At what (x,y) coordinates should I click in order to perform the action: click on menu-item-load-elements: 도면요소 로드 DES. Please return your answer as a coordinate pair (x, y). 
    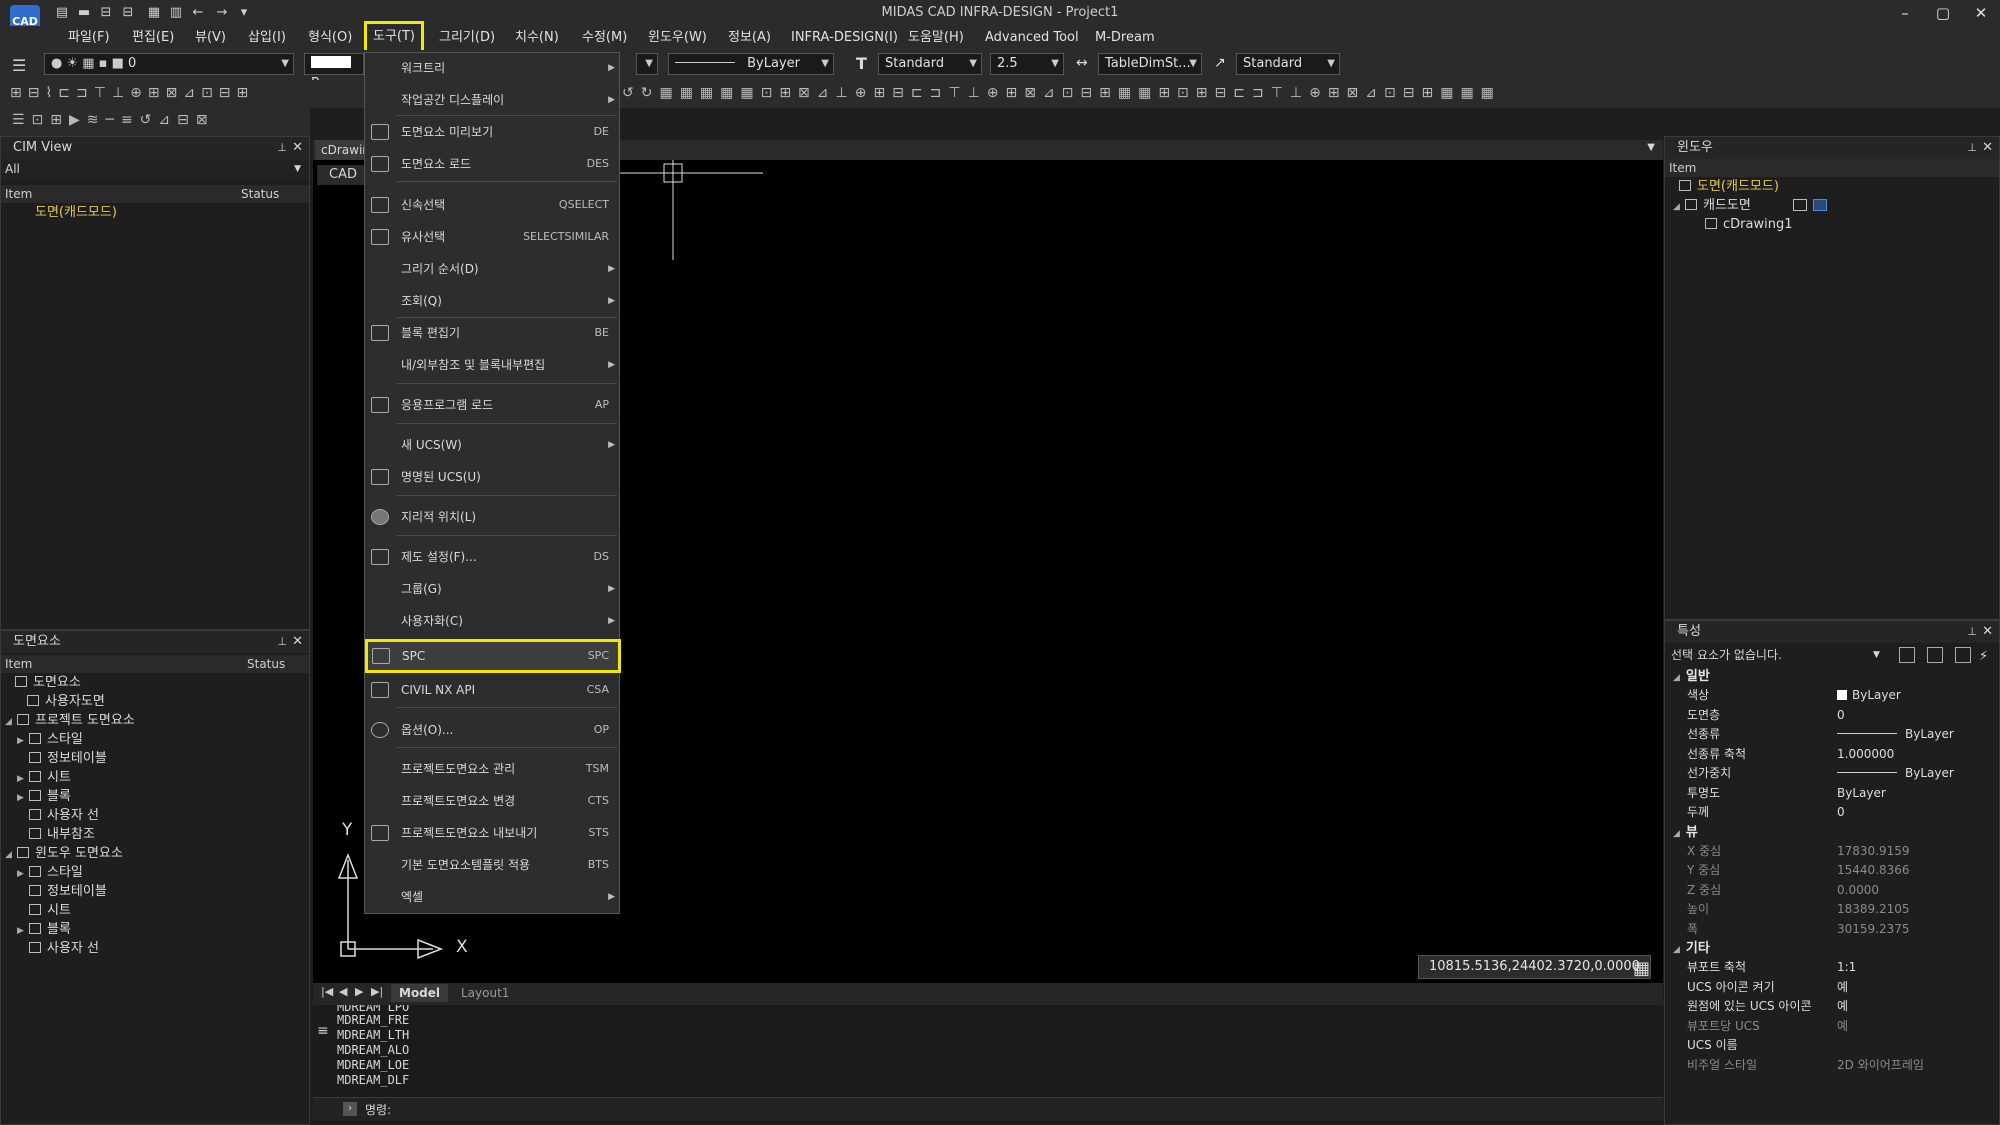
    Looking at the image, I should click on (493, 164).